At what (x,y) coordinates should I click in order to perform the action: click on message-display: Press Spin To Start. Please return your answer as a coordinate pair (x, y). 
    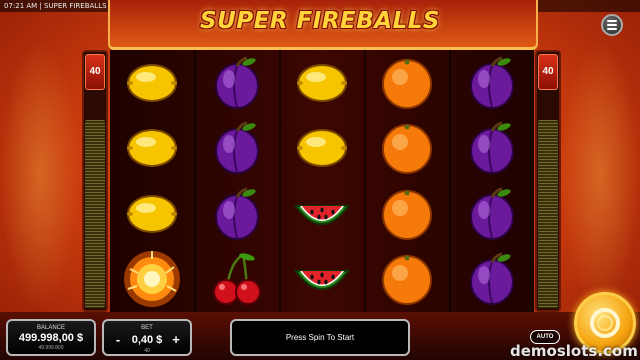
    Looking at the image, I should click on (320, 337).